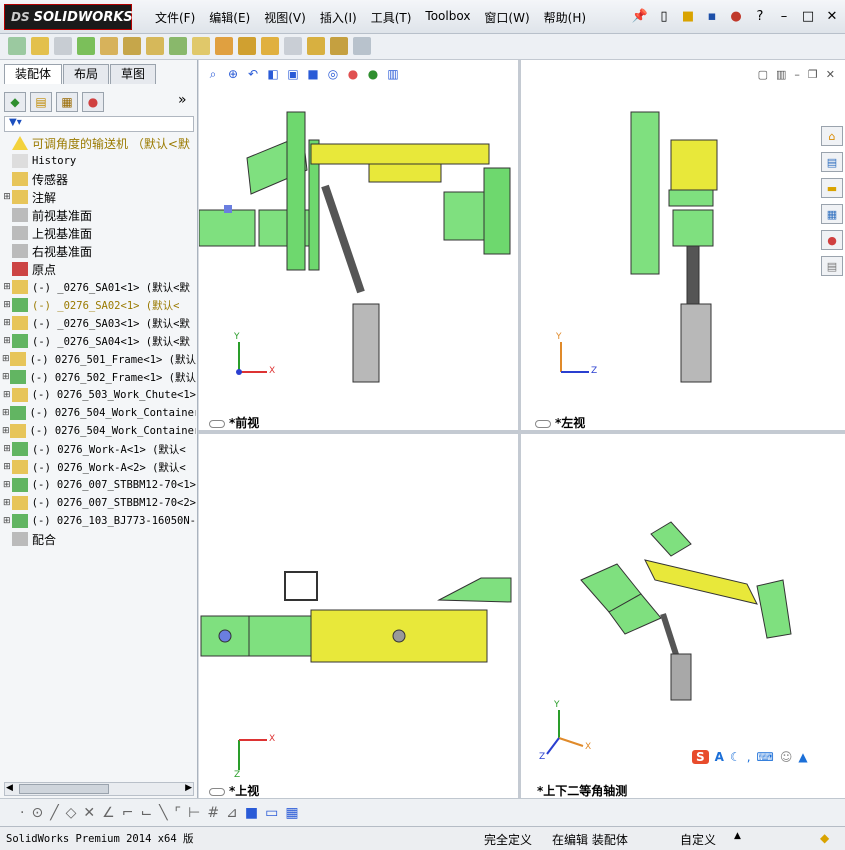 The image size is (845, 850). What do you see at coordinates (54, 813) in the screenshot?
I see `line-tool-icon: ╱` at bounding box center [54, 813].